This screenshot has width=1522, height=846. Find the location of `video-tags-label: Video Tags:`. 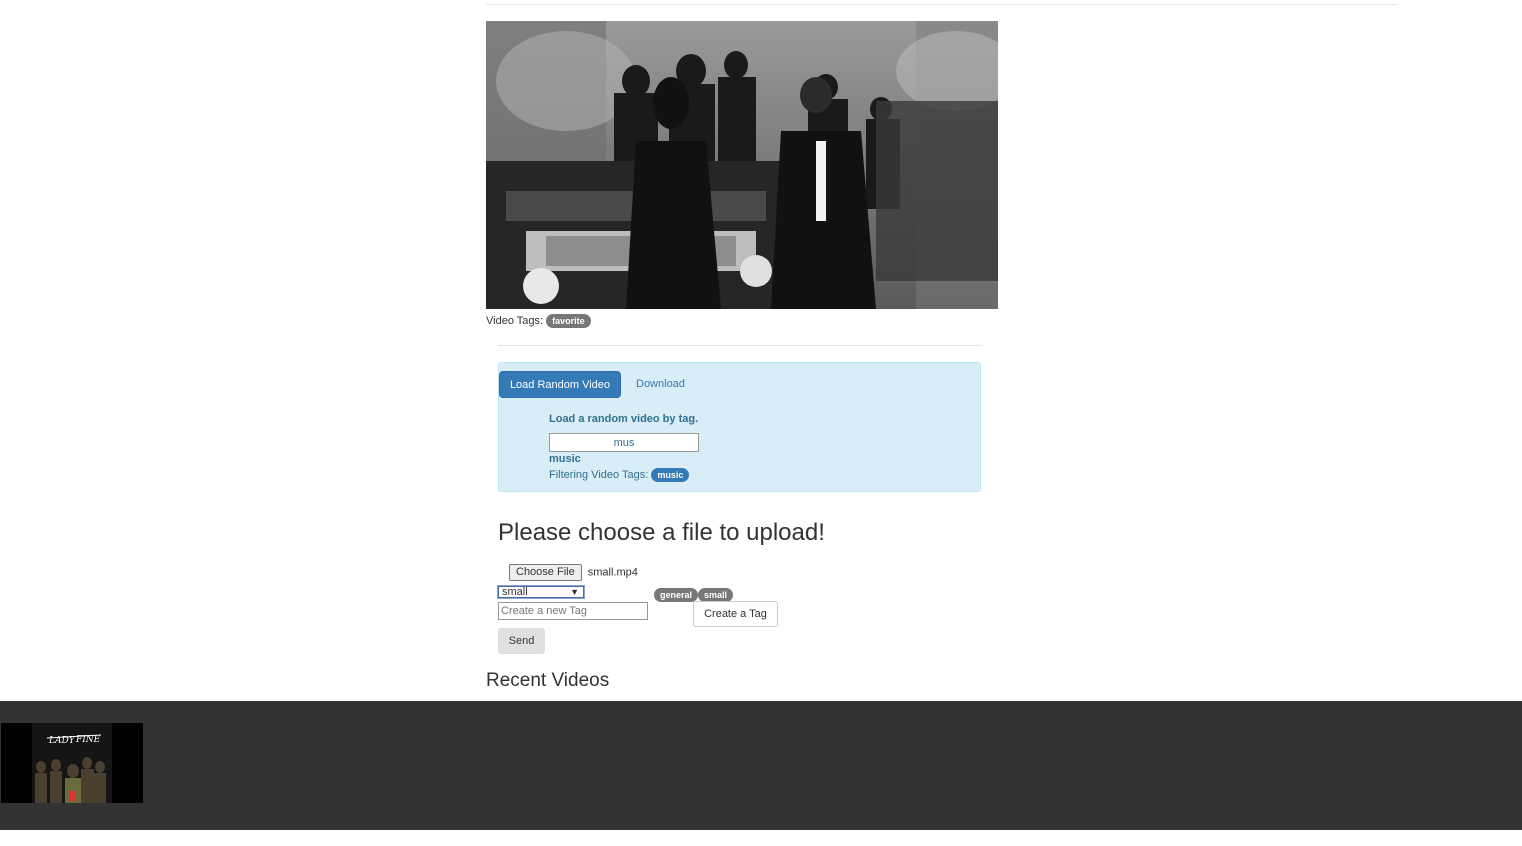

video-tags-label: Video Tags: is located at coordinates (515, 320).